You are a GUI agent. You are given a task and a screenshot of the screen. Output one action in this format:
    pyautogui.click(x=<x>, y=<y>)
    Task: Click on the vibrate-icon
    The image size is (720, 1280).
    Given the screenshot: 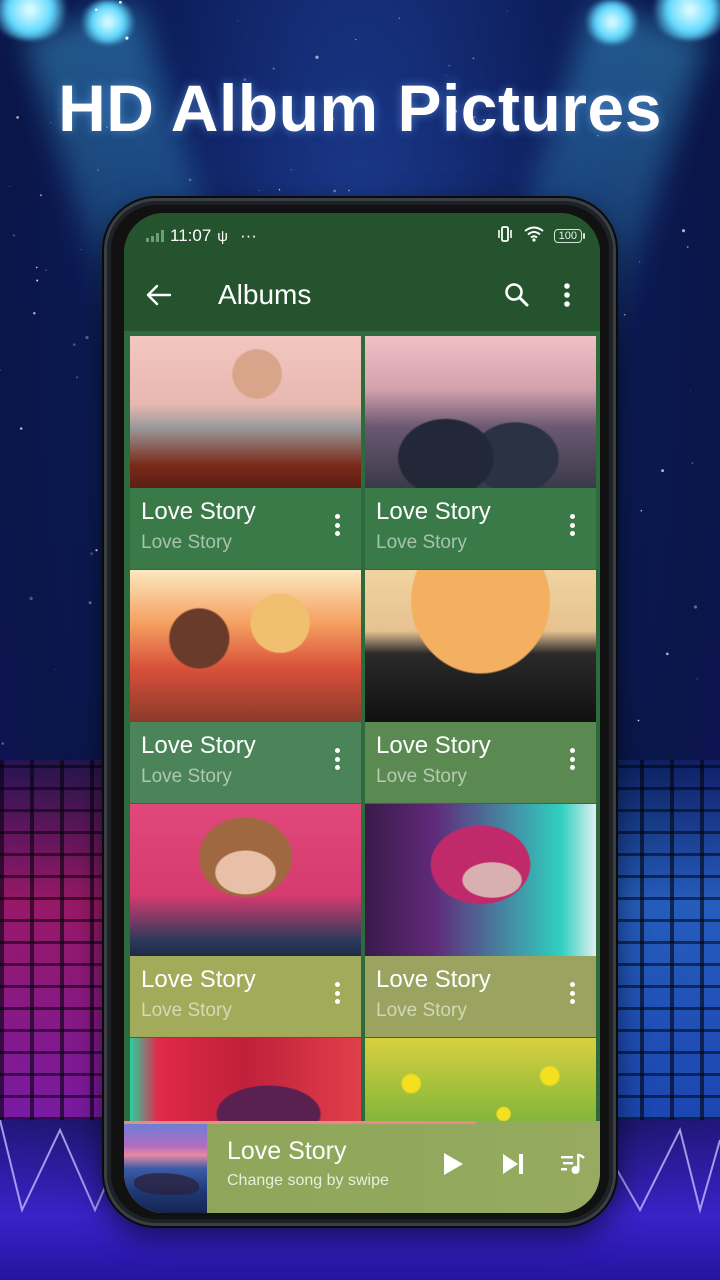 What is the action you would take?
    pyautogui.click(x=505, y=236)
    